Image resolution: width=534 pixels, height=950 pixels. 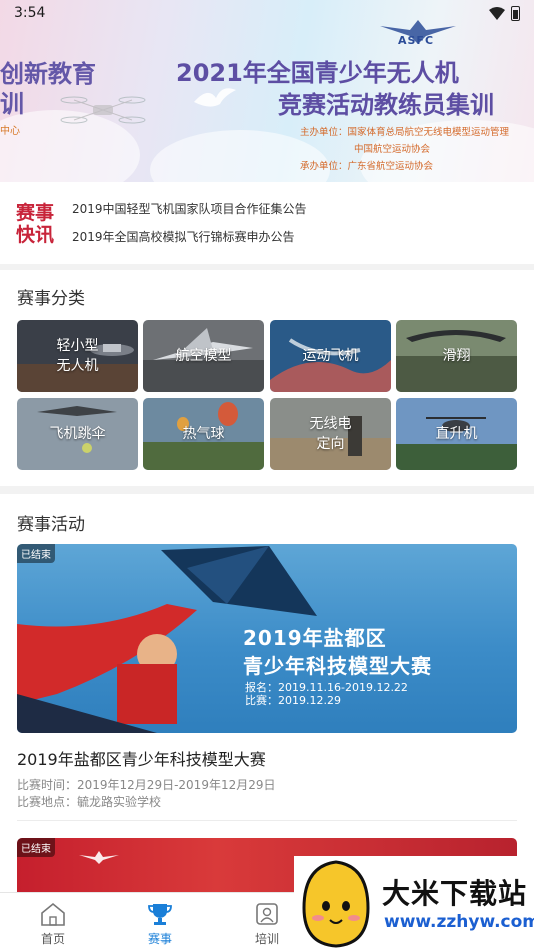 I want to click on news-logo-line1: 赛事, so click(x=35, y=213).